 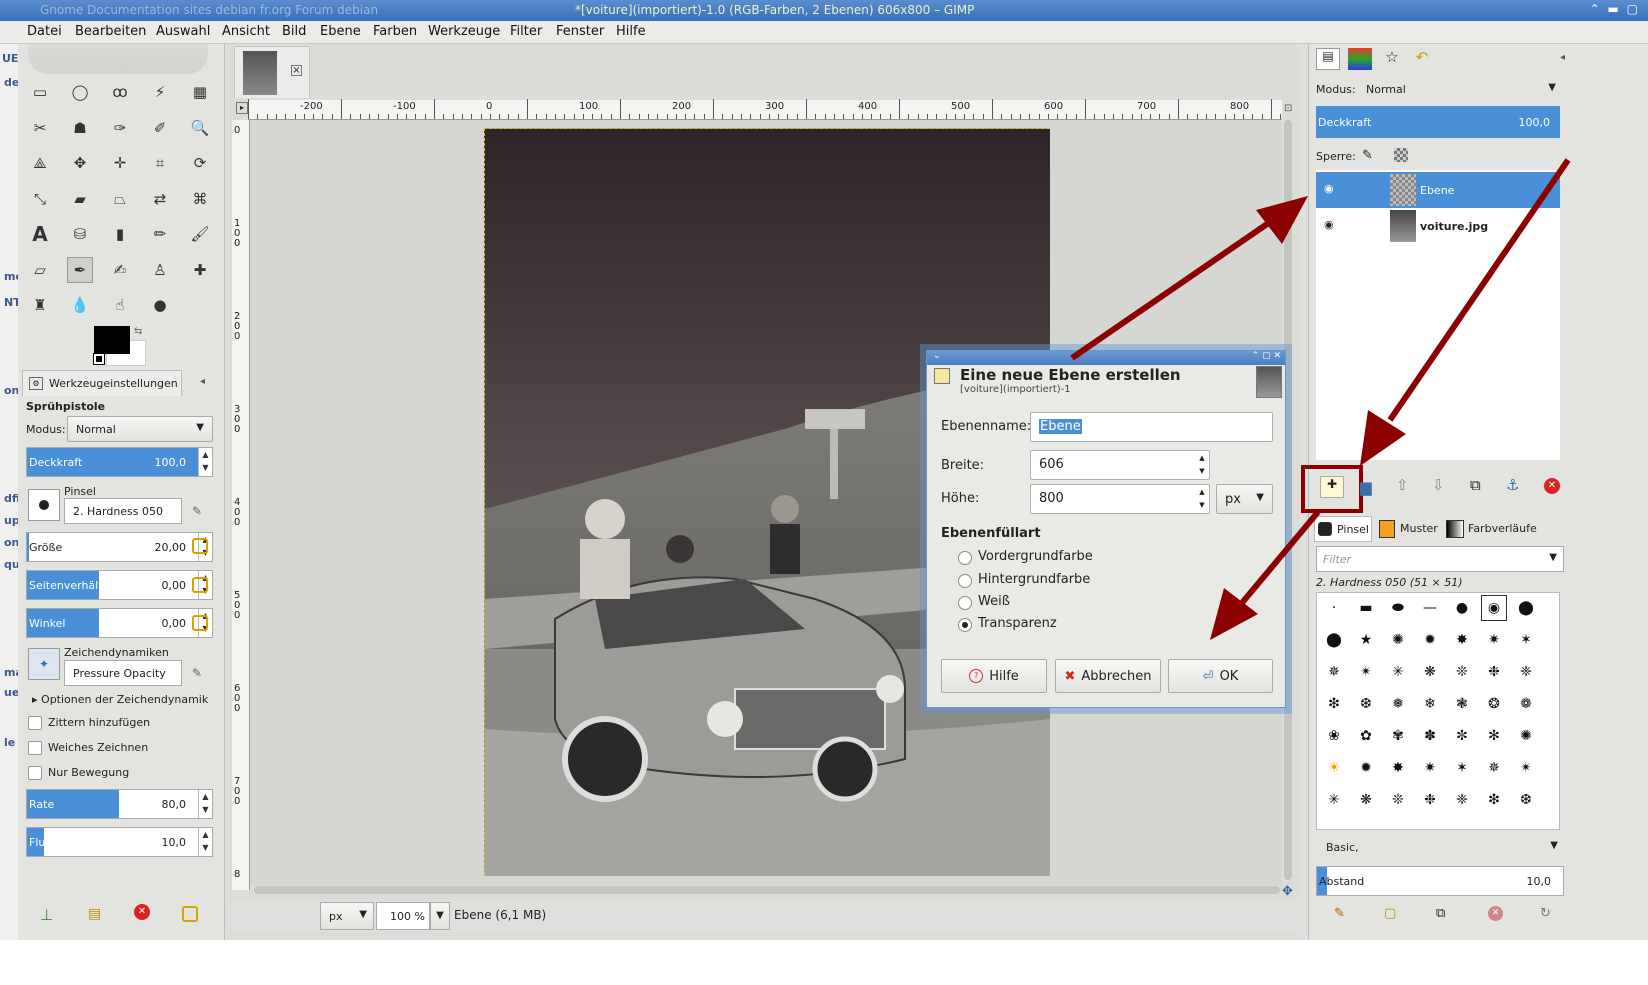 What do you see at coordinates (183, 31) in the screenshot?
I see `menu-auswahl: Auswahl` at bounding box center [183, 31].